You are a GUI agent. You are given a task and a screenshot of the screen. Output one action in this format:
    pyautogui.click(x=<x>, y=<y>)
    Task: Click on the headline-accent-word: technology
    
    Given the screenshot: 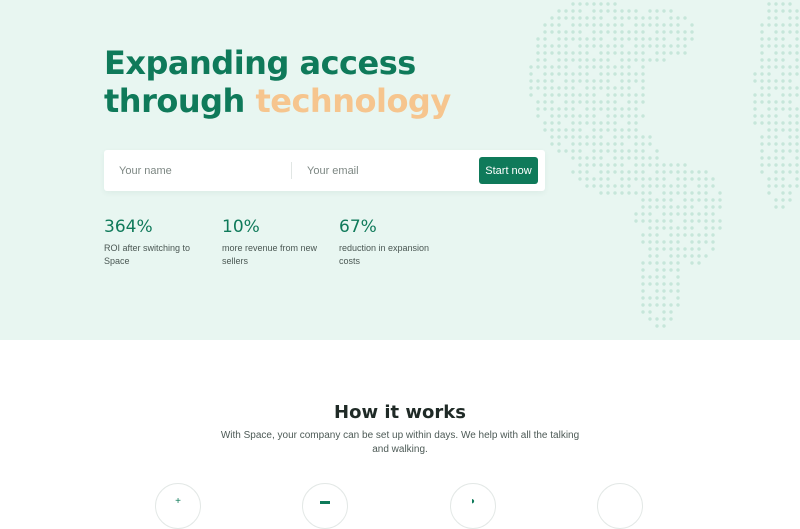 What is the action you would take?
    pyautogui.click(x=353, y=101)
    